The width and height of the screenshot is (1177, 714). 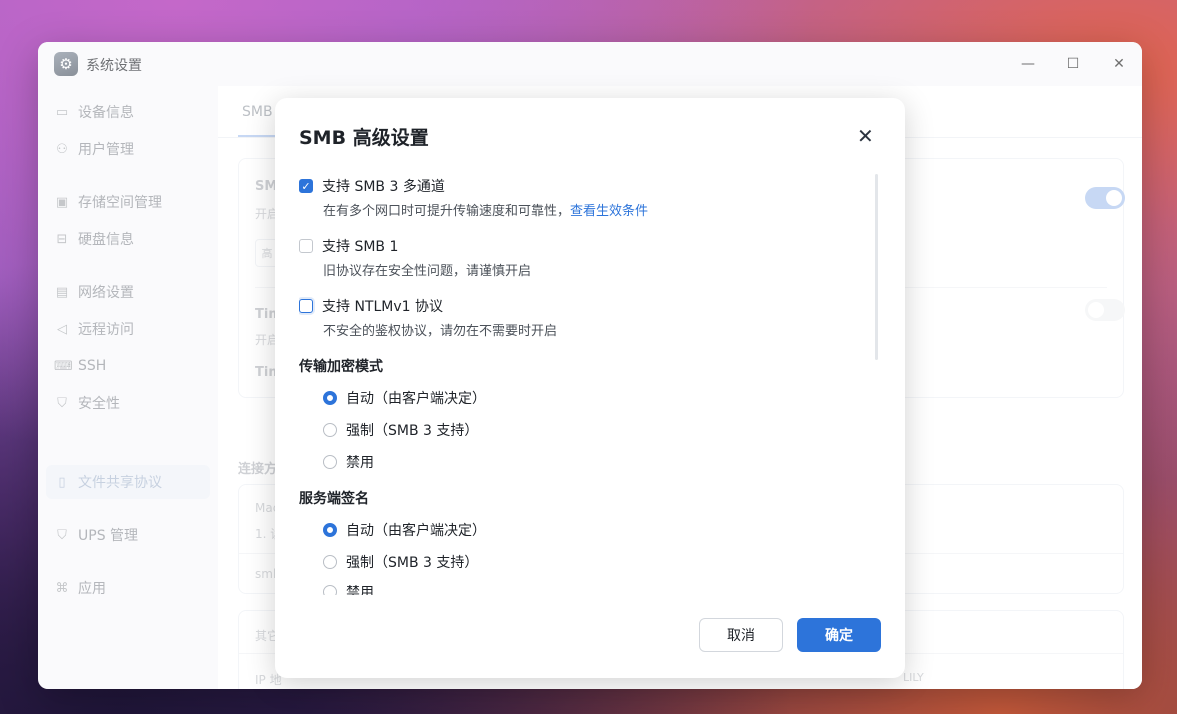 I want to click on option-description: 在有多个网口时可提升传输速度和可靠性，查看生效条件, so click(x=485, y=209).